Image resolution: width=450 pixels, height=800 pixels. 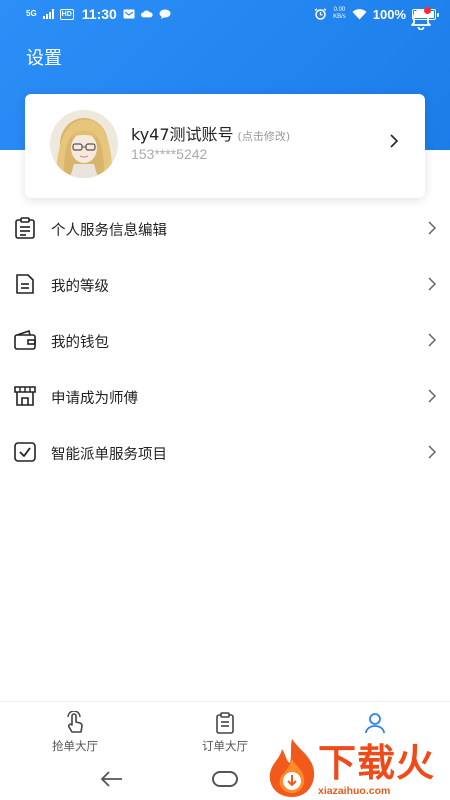 I want to click on avatar-image, so click(x=84, y=144).